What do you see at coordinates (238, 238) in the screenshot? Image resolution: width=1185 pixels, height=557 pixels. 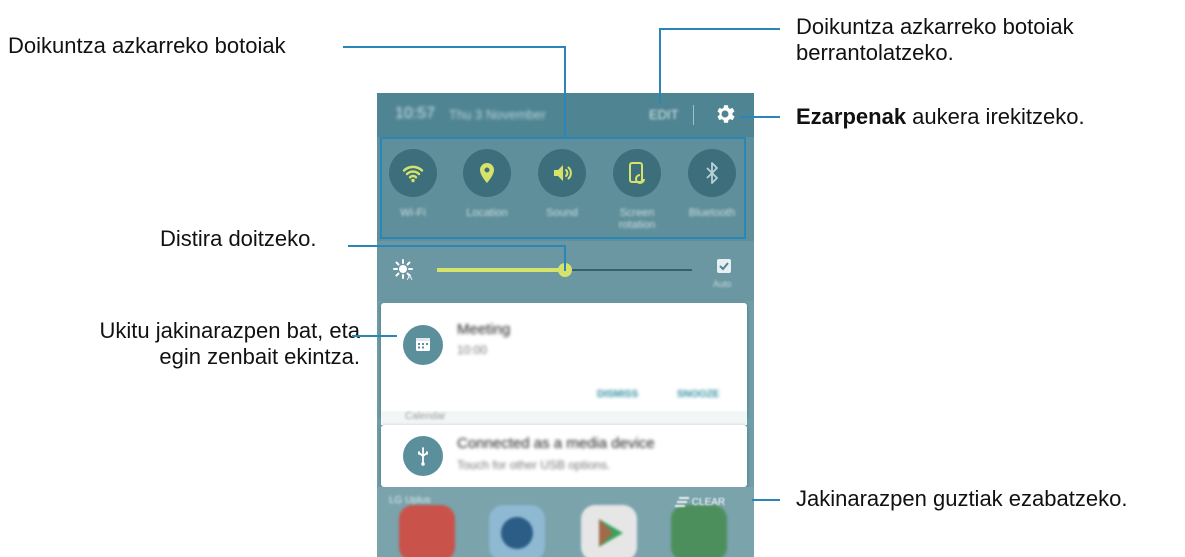 I see `callout-brightness: Distira doitzeko.` at bounding box center [238, 238].